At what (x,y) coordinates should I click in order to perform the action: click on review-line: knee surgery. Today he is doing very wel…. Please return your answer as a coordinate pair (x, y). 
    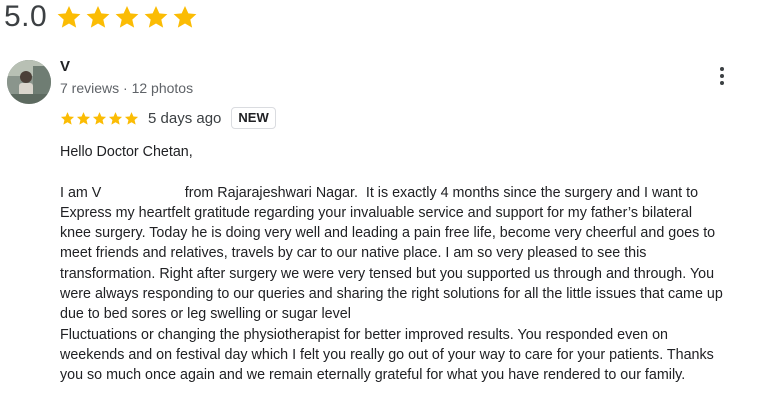
    Looking at the image, I should click on (388, 233).